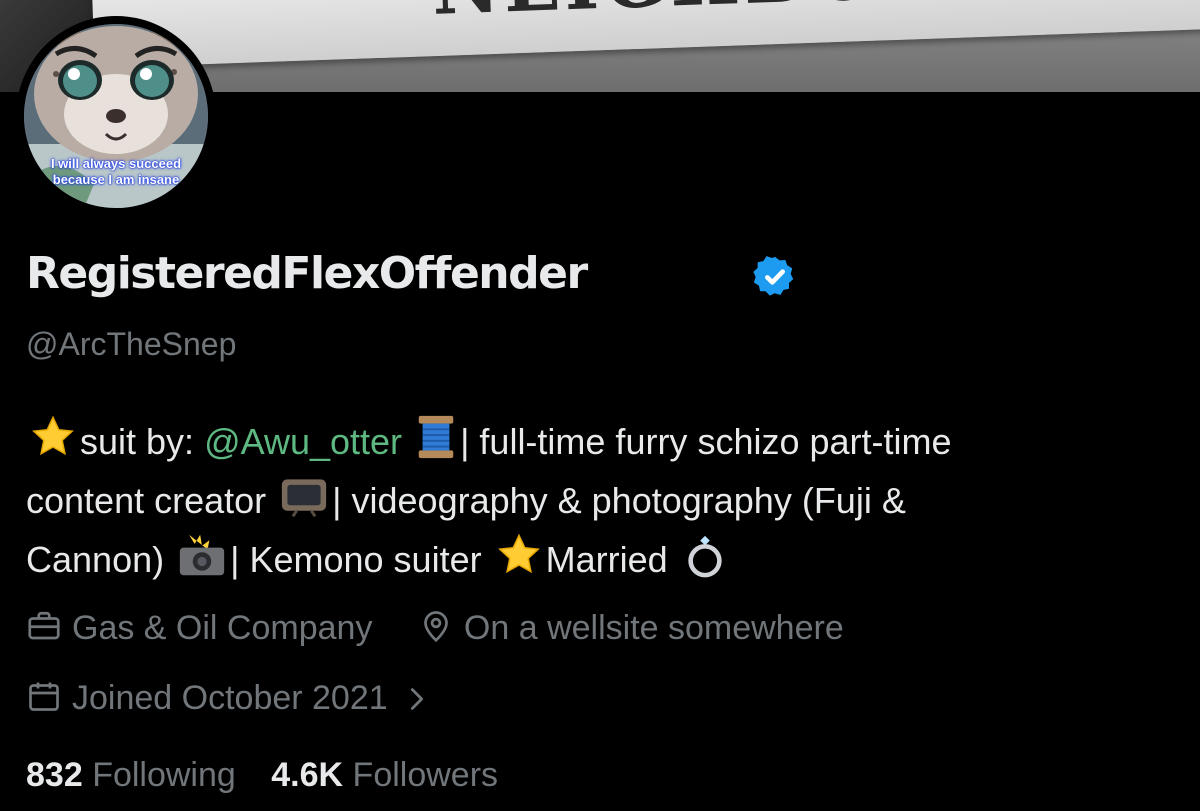 This screenshot has width=1200, height=811. I want to click on verified-badge-icon, so click(775, 279).